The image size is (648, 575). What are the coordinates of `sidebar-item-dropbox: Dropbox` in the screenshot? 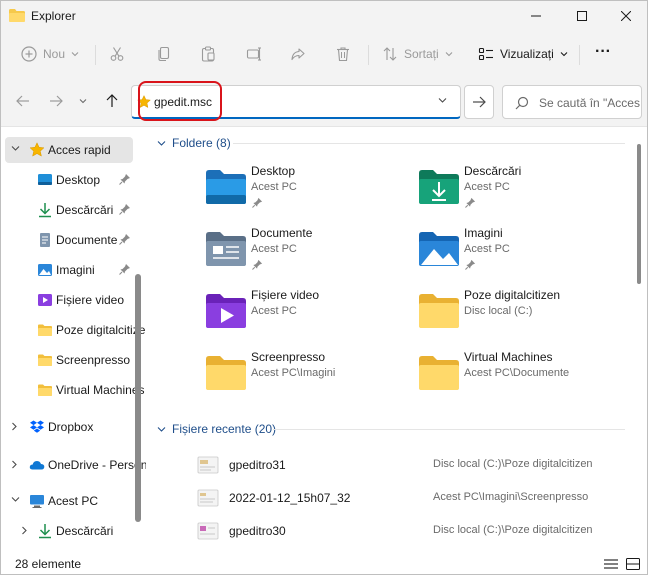 It's located at (69, 427).